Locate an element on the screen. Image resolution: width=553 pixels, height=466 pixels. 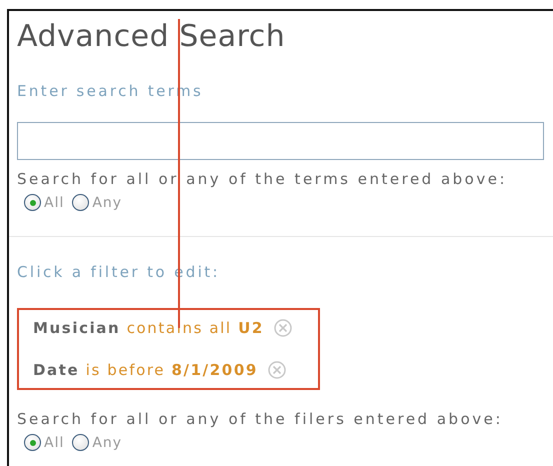
page-title: Advanced Search is located at coordinates (151, 37).